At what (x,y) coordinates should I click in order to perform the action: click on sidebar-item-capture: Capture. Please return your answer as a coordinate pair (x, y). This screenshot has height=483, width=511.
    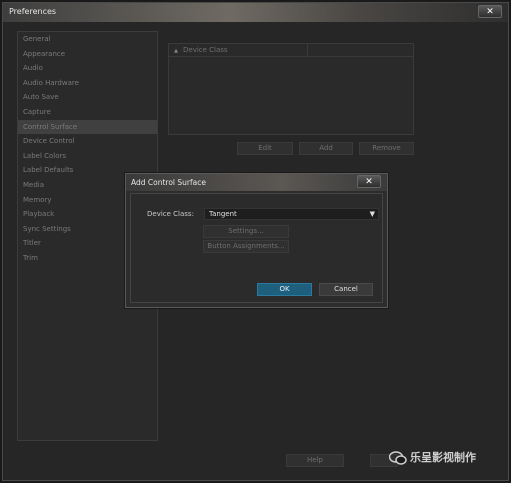
    Looking at the image, I should click on (87, 112).